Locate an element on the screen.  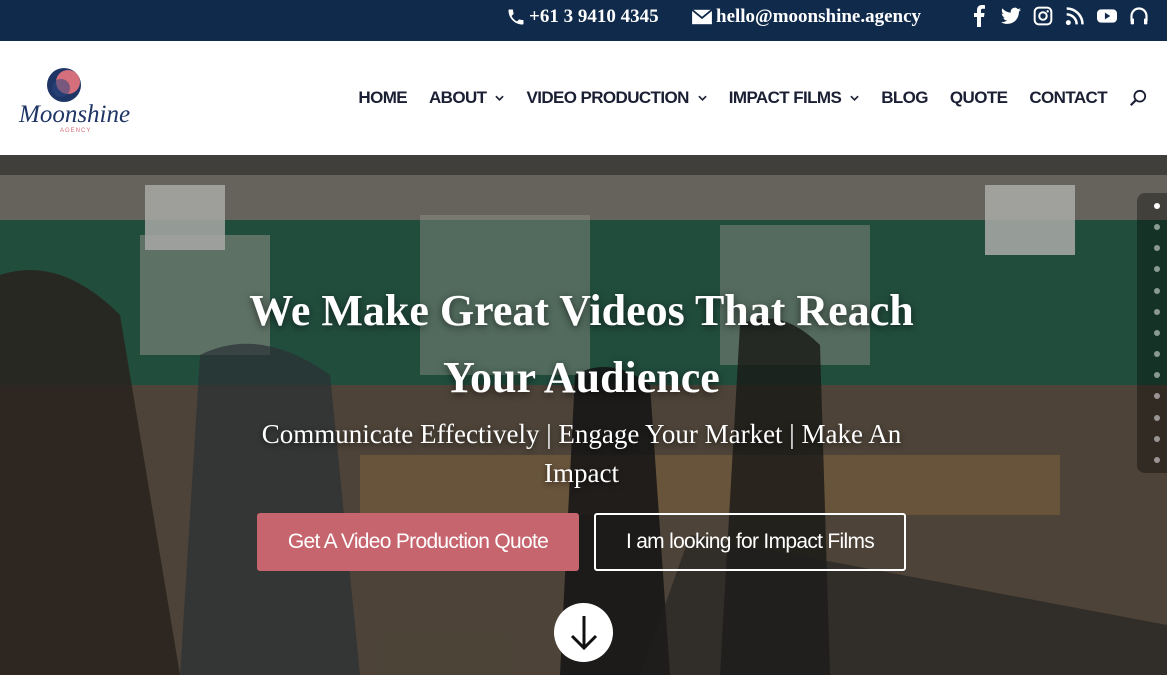
social-links is located at coordinates (1059, 16).